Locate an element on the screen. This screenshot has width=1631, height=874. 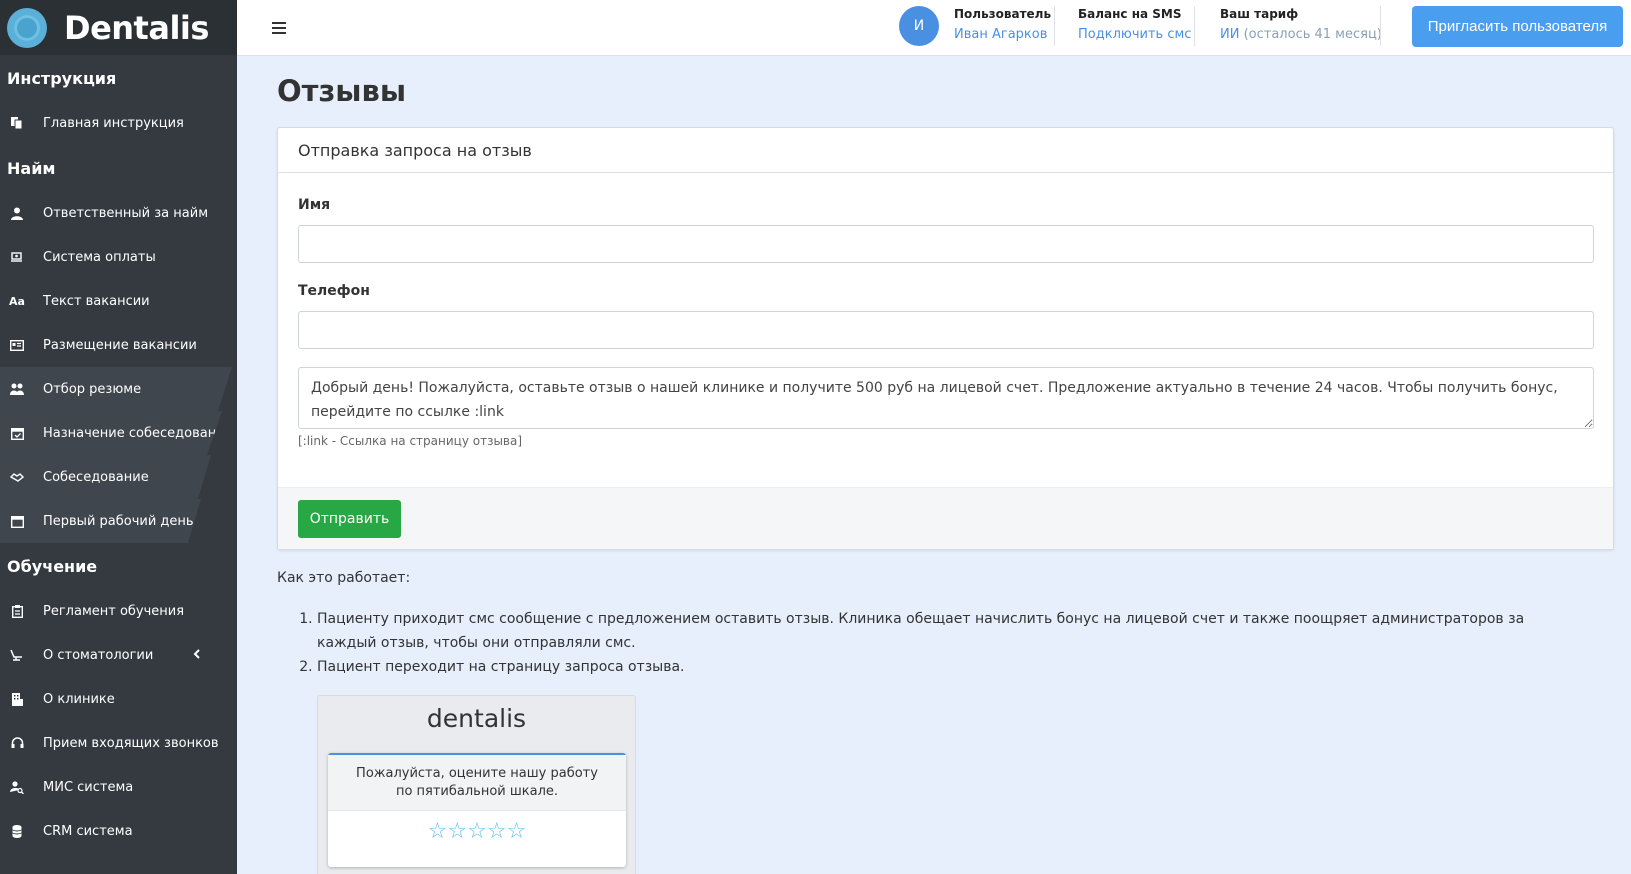
user-block: Пользователь Иван Агарков is located at coordinates (1002, 24).